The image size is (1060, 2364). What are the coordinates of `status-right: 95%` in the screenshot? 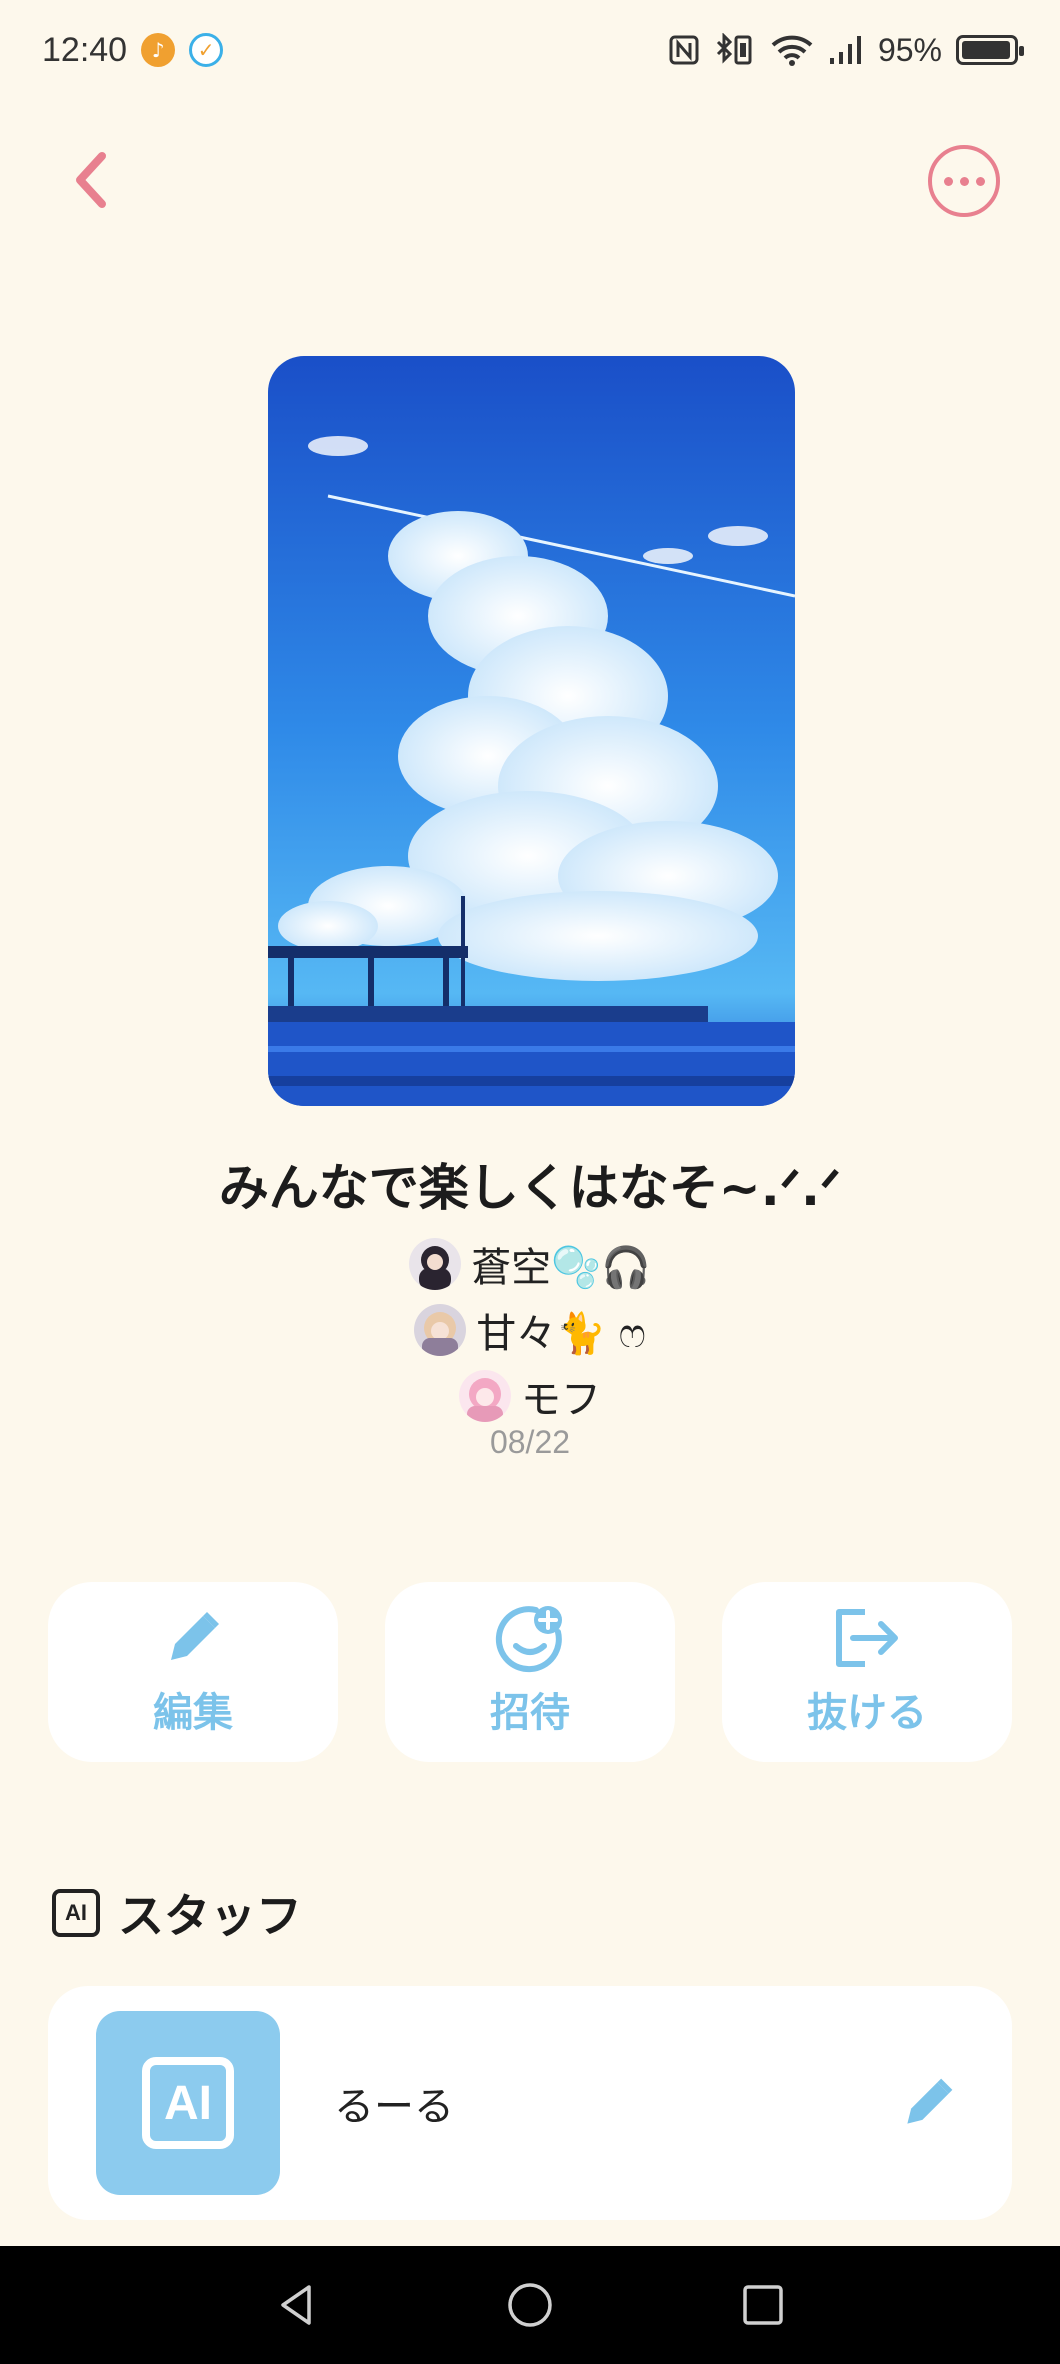 It's located at (846, 50).